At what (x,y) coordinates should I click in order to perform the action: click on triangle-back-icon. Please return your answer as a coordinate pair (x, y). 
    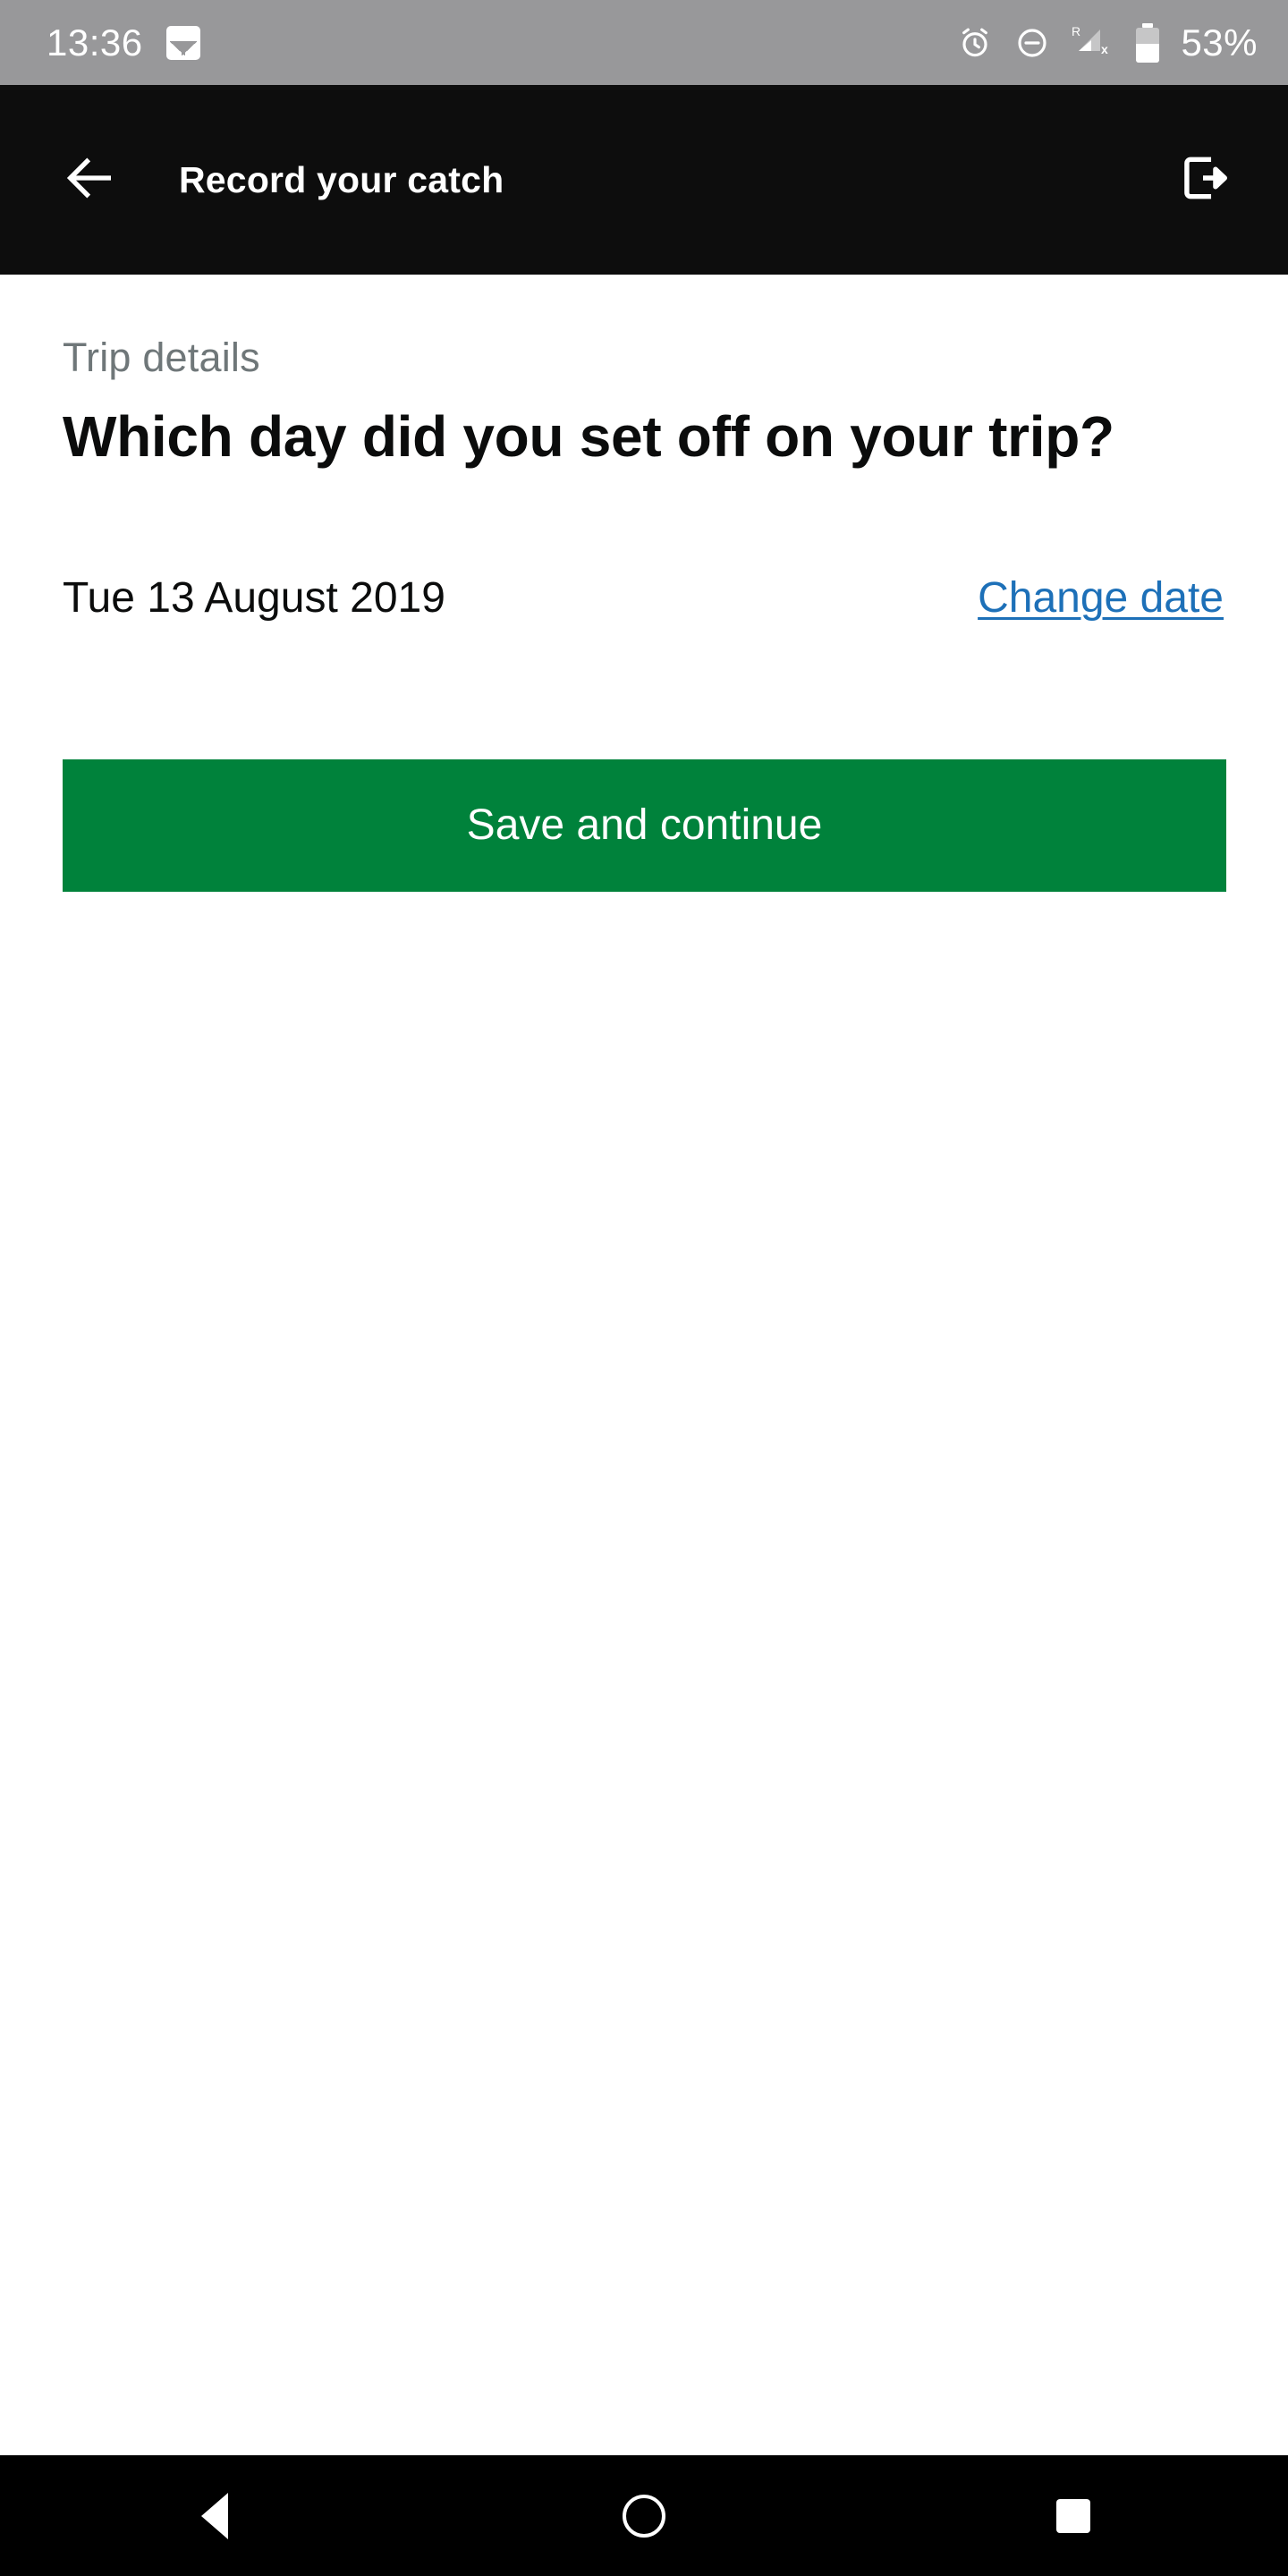
    Looking at the image, I should click on (214, 2515).